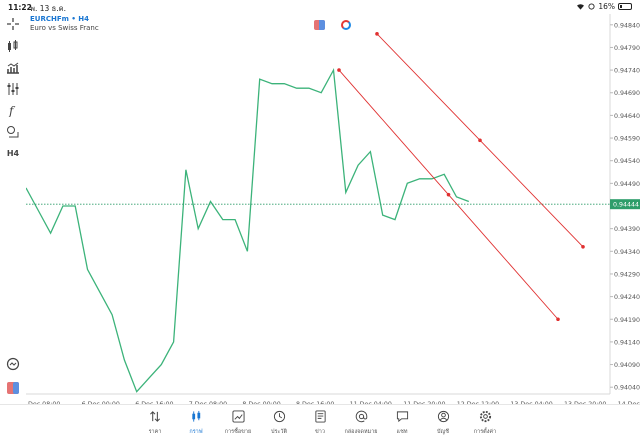  Describe the element at coordinates (279, 428) in the screenshot. I see `tab-history: ประวัติ` at that location.